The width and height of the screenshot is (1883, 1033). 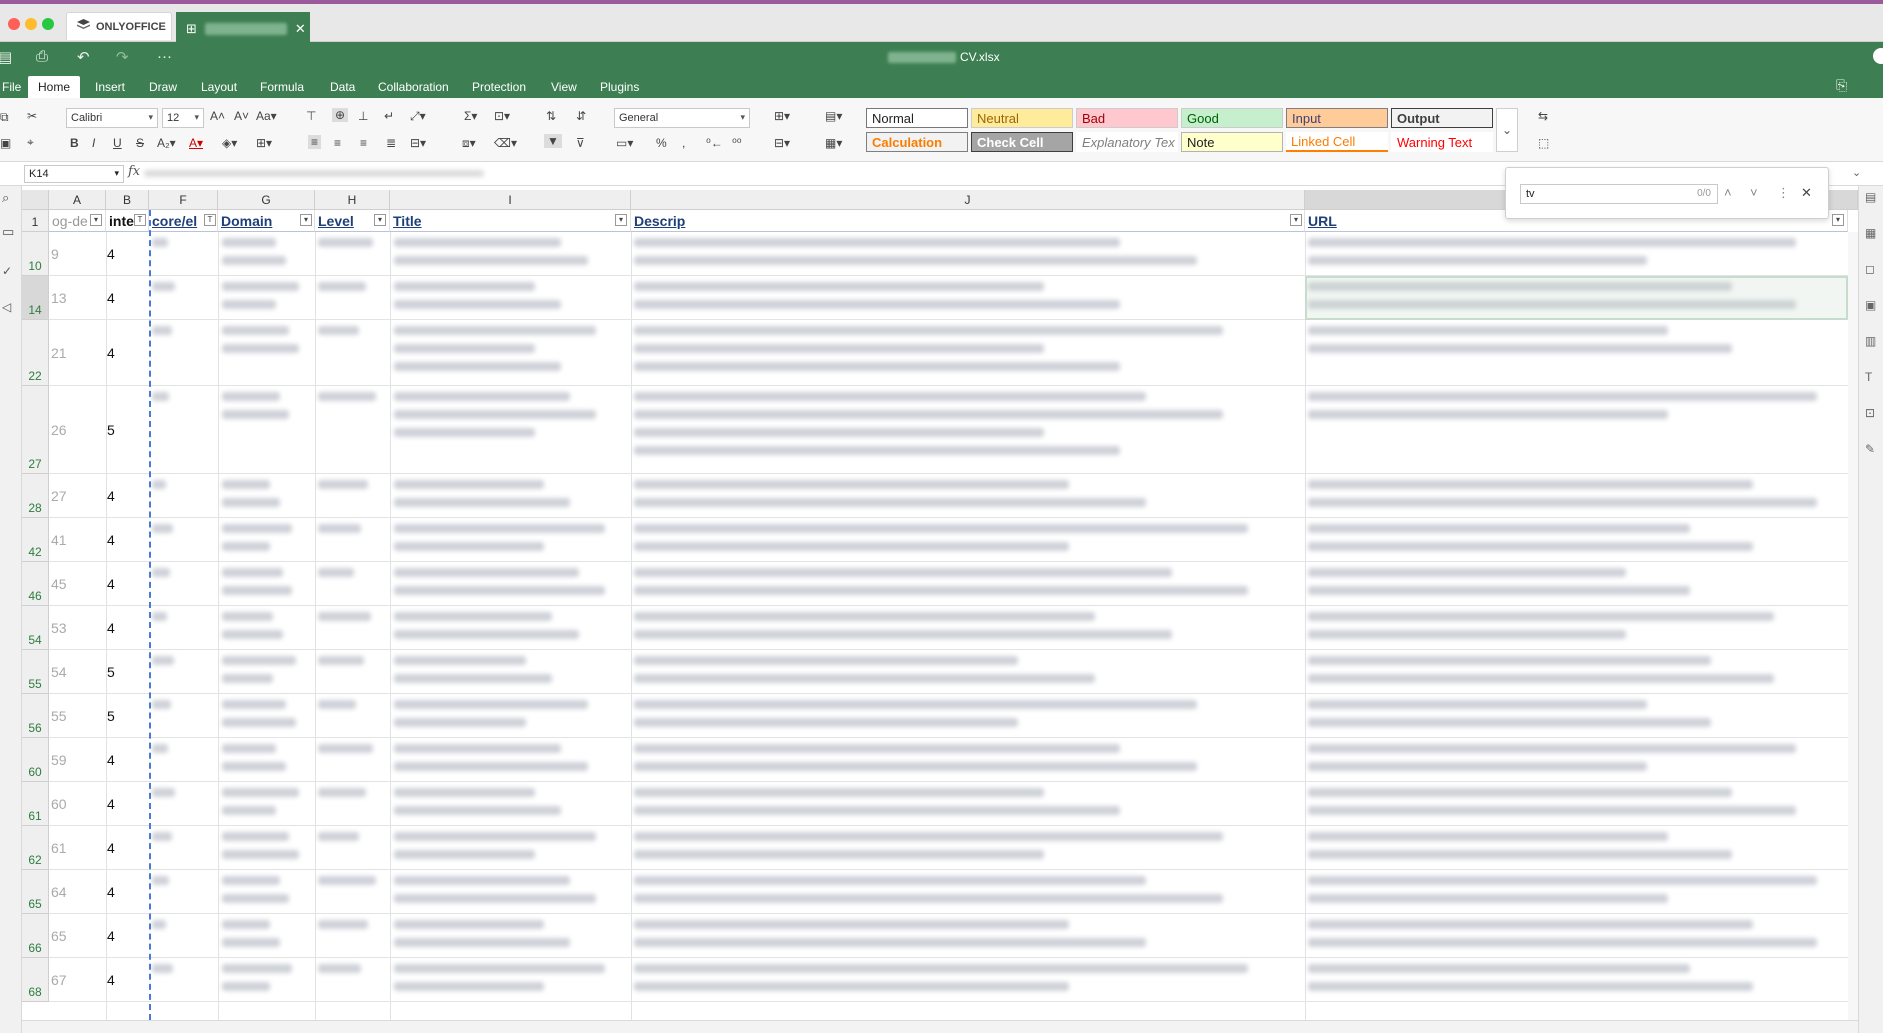 I want to click on cell-a: 26, so click(x=59, y=430).